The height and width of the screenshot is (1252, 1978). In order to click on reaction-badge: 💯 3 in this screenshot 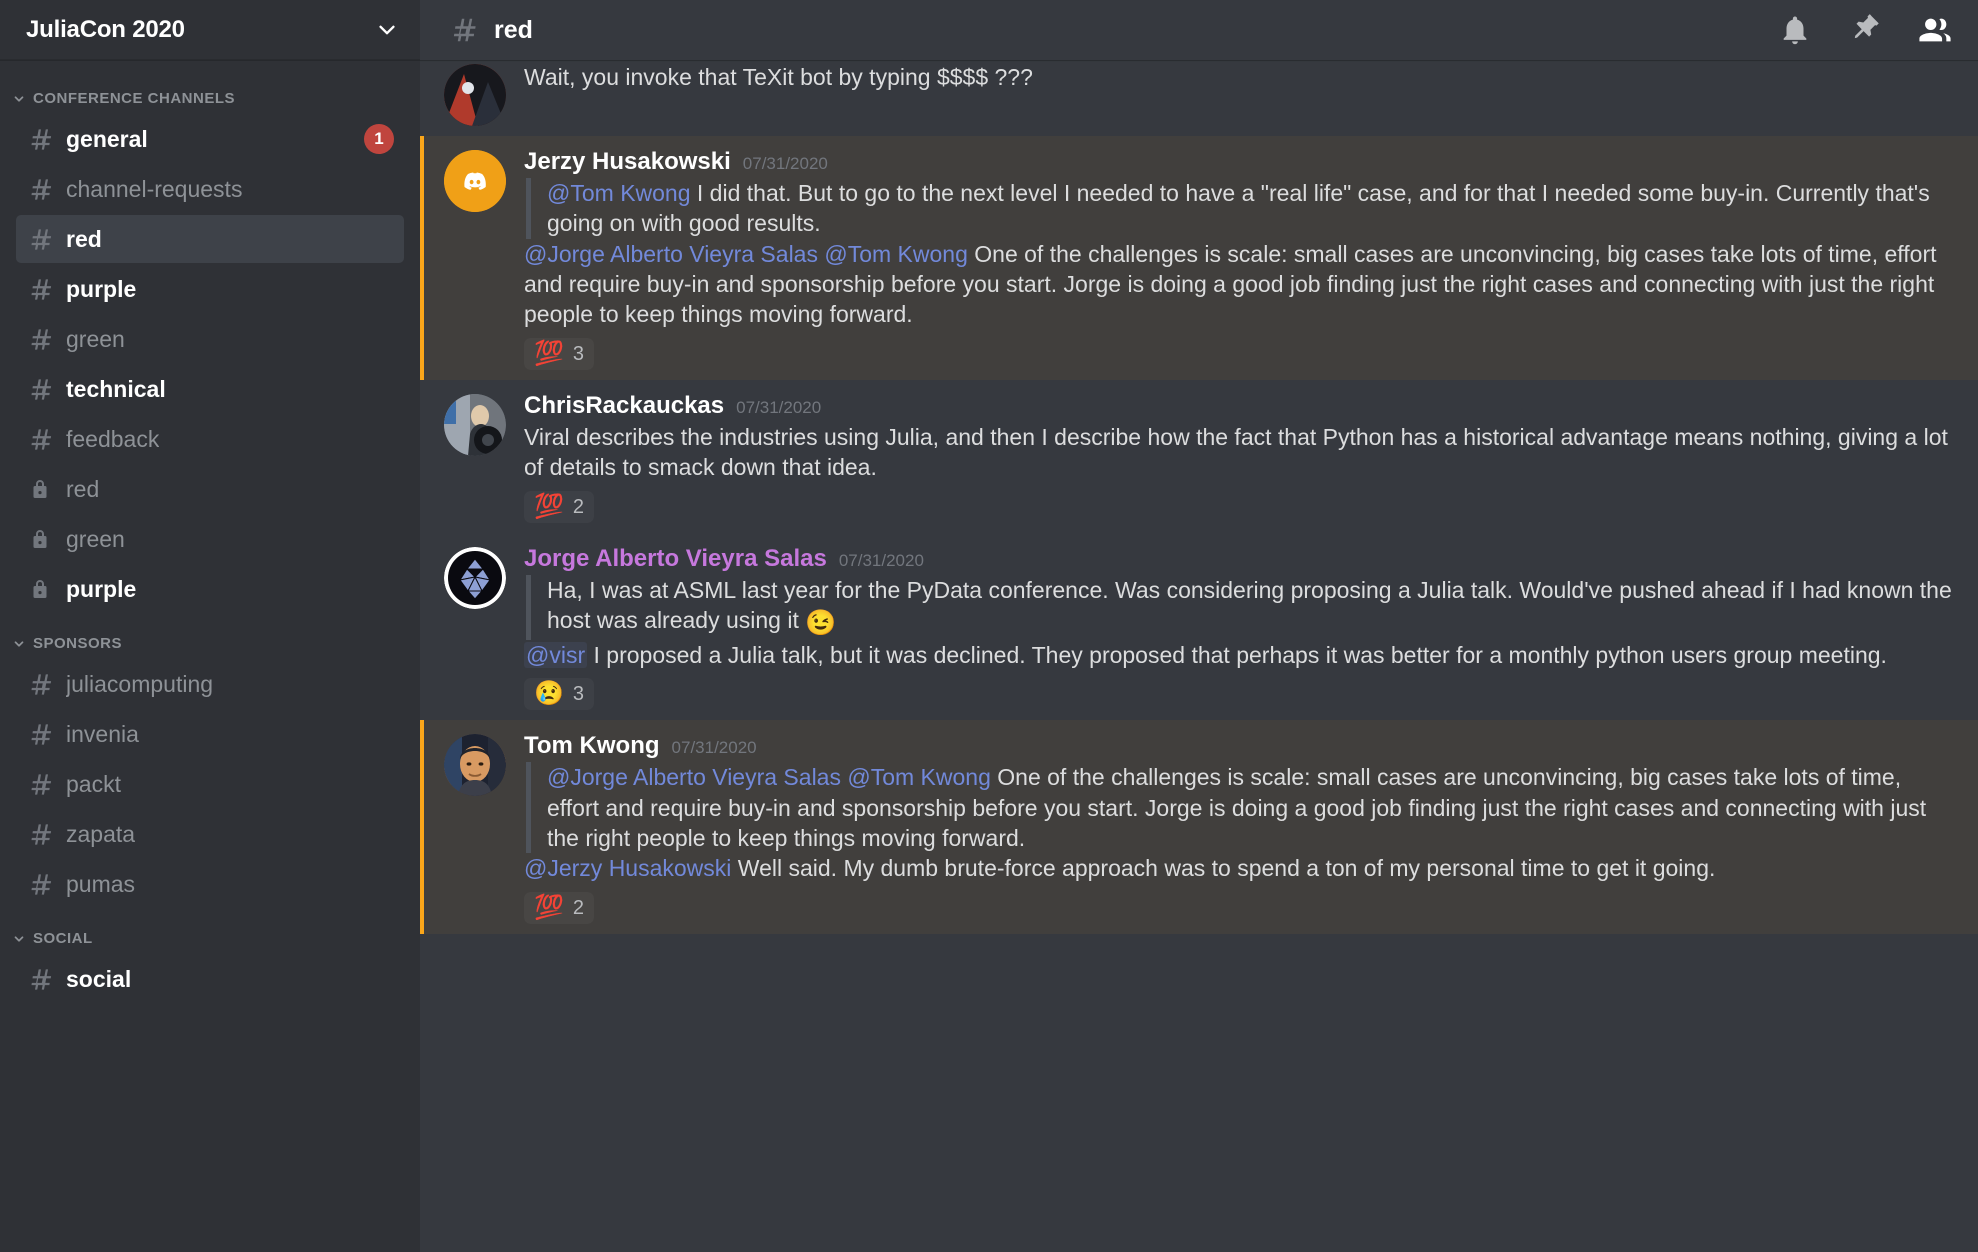, I will do `click(559, 353)`.